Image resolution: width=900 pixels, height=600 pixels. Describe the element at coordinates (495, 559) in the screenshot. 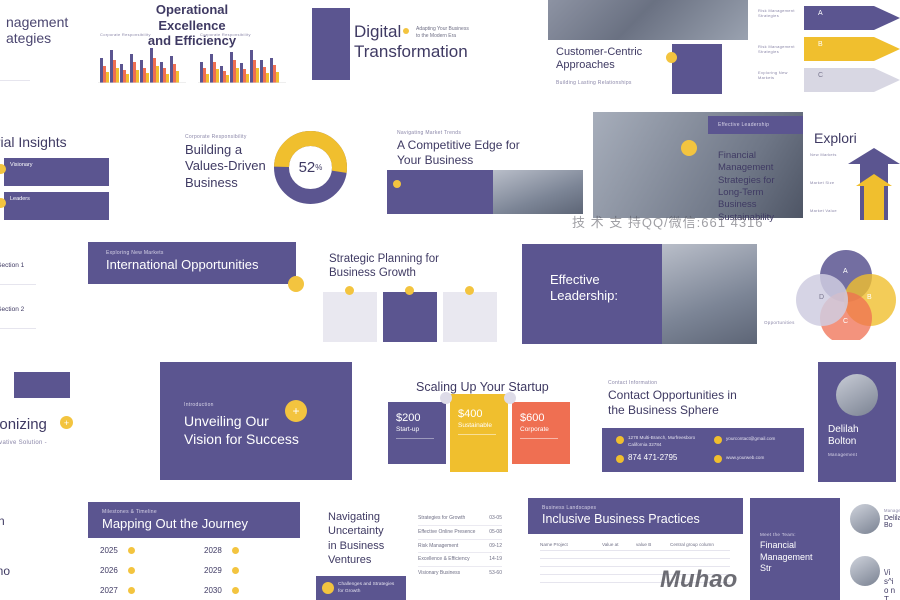

I see `toc-value: 14-19` at that location.